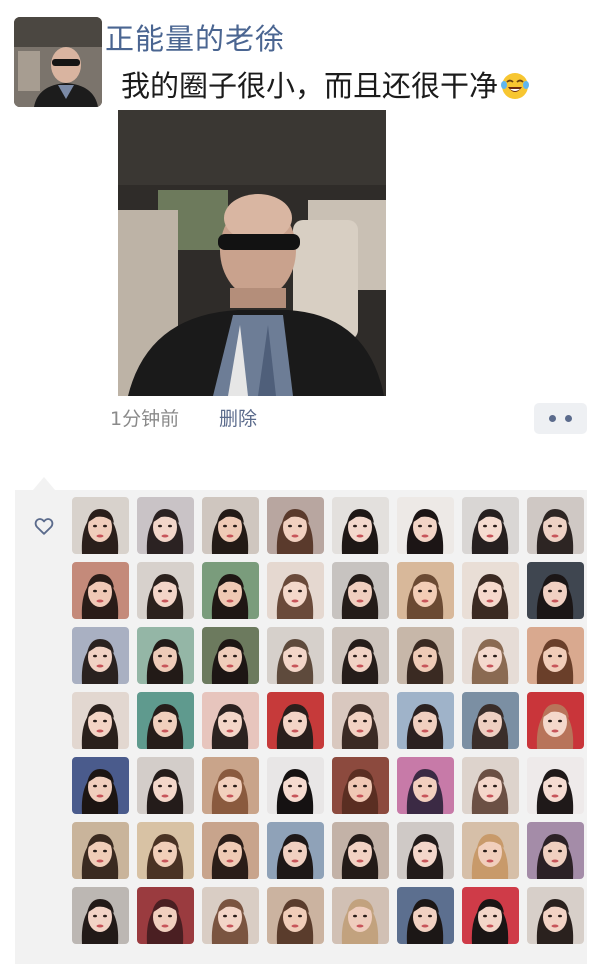 The image size is (602, 964). I want to click on post-author-name: 正能量的老徐, so click(195, 39).